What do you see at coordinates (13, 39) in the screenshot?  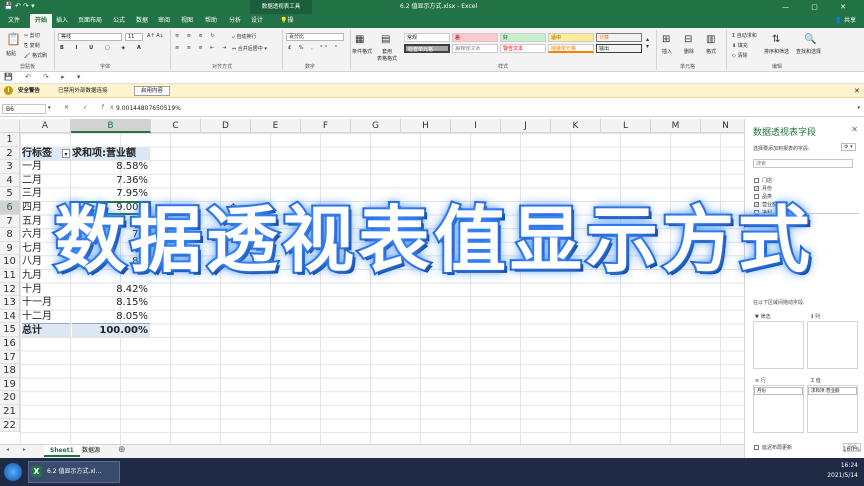 I see `paste-icon: 📋` at bounding box center [13, 39].